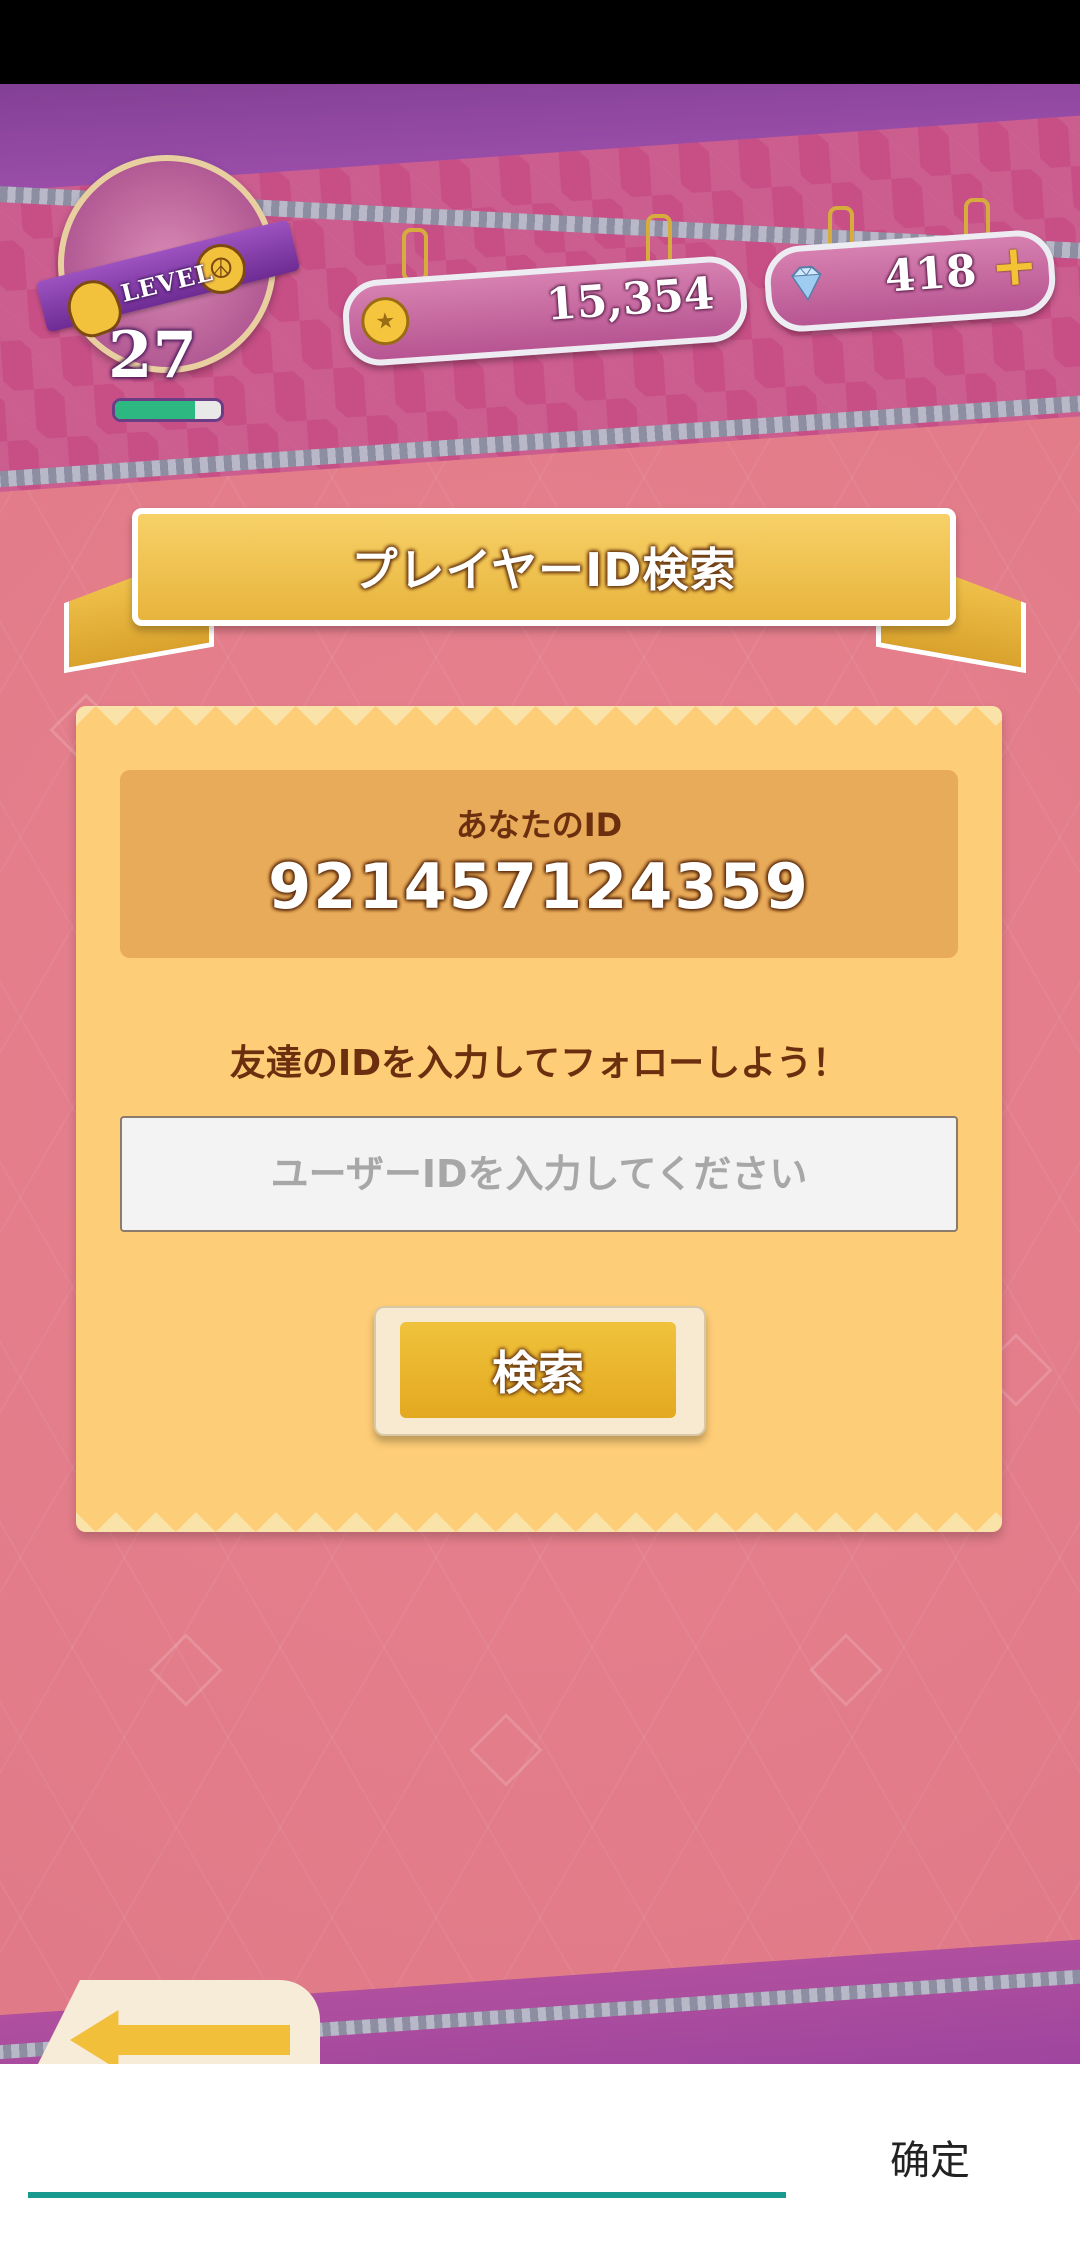 The height and width of the screenshot is (2244, 1080). I want to click on ime-bar: 确定, so click(540, 2154).